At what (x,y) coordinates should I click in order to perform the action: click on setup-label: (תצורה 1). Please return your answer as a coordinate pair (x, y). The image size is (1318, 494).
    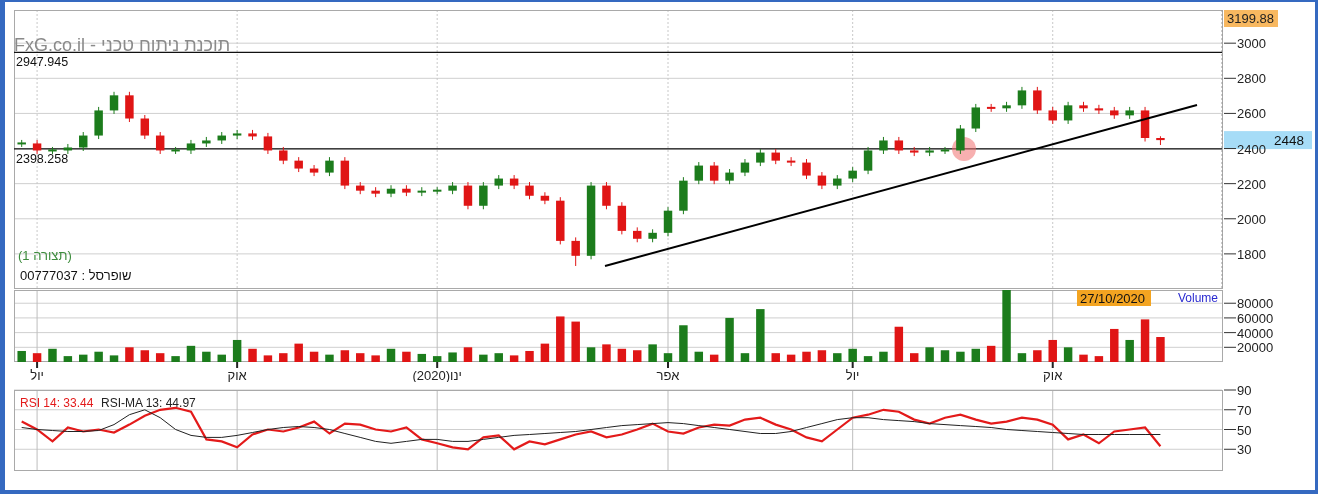
    Looking at the image, I should click on (45, 256).